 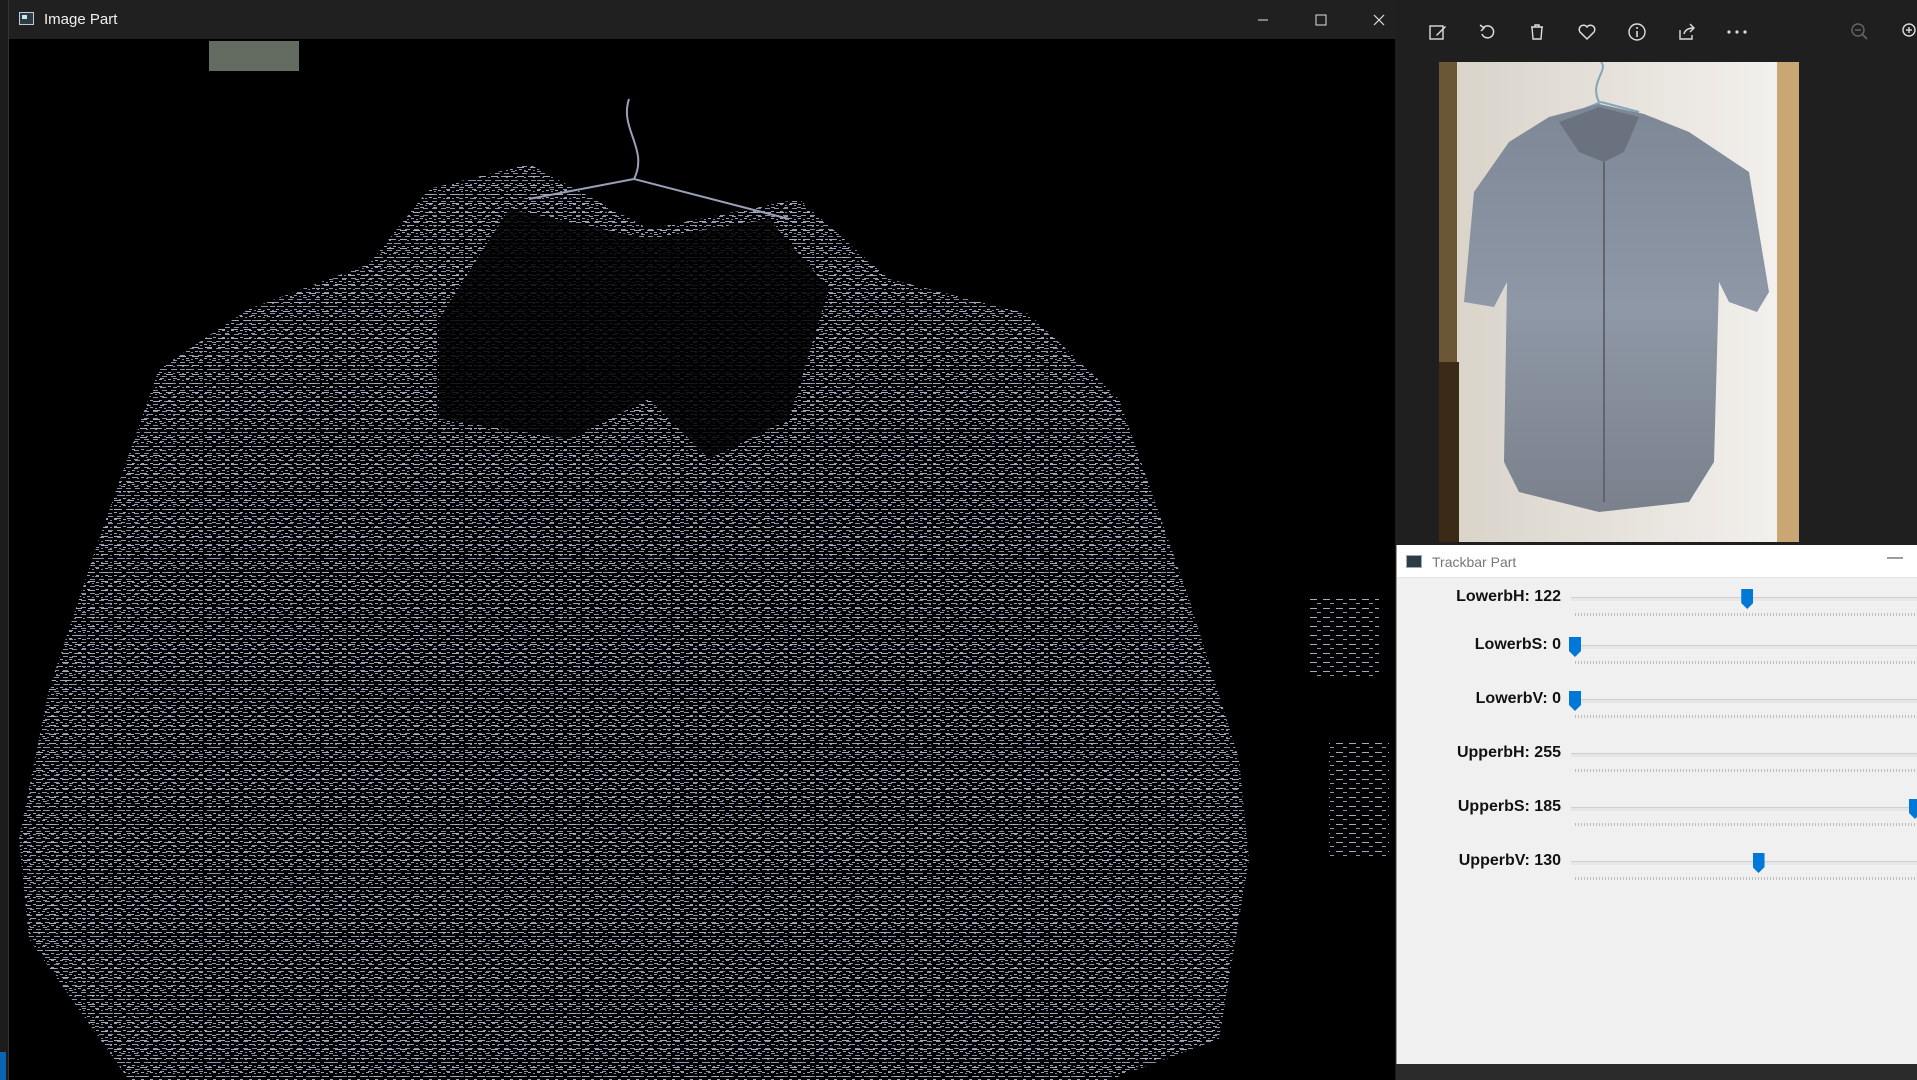 What do you see at coordinates (1907, 32) in the screenshot?
I see `zoom-in-icon` at bounding box center [1907, 32].